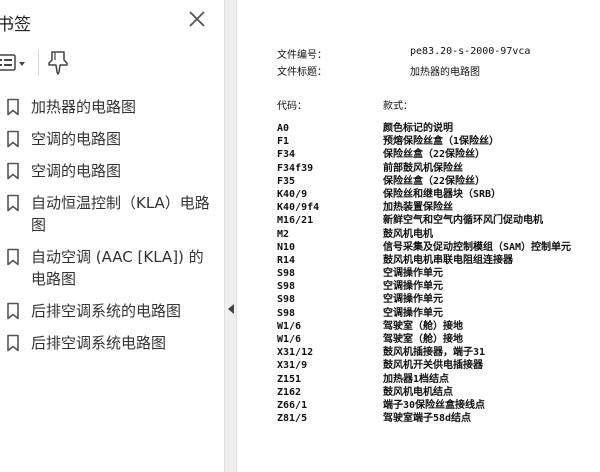  I want to click on component-code: K40/9f4, so click(298, 208).